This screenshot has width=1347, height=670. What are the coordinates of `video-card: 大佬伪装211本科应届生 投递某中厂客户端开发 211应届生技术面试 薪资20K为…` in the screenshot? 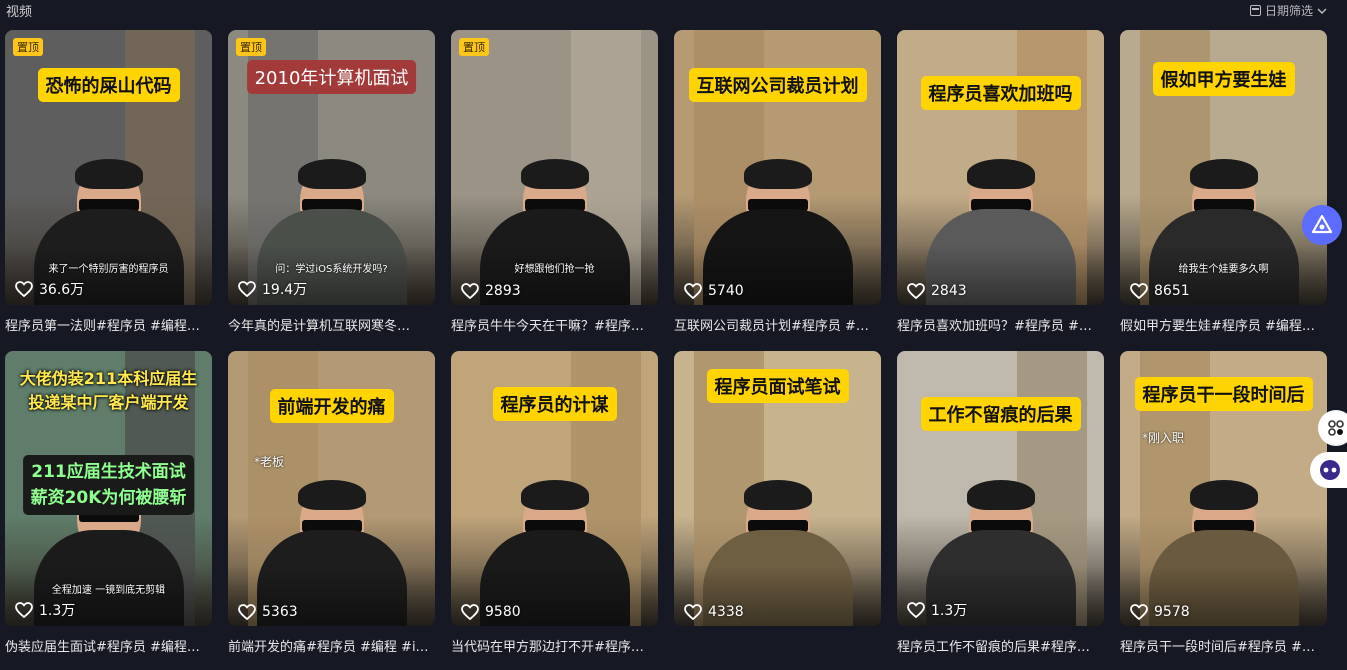 It's located at (108, 503).